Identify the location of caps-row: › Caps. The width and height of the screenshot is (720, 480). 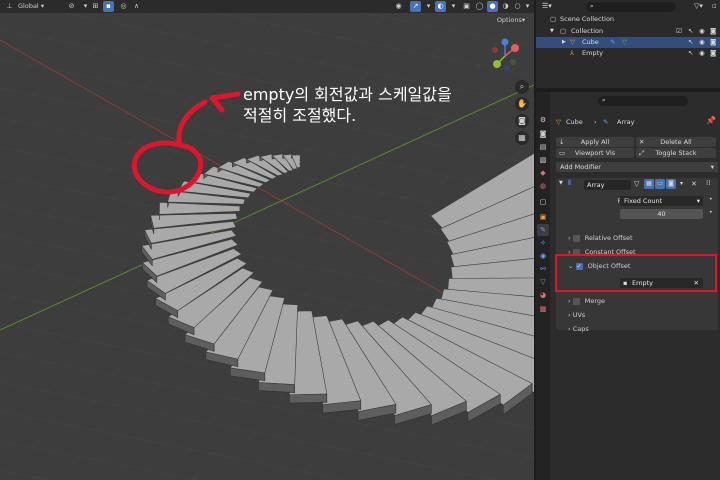
(578, 329).